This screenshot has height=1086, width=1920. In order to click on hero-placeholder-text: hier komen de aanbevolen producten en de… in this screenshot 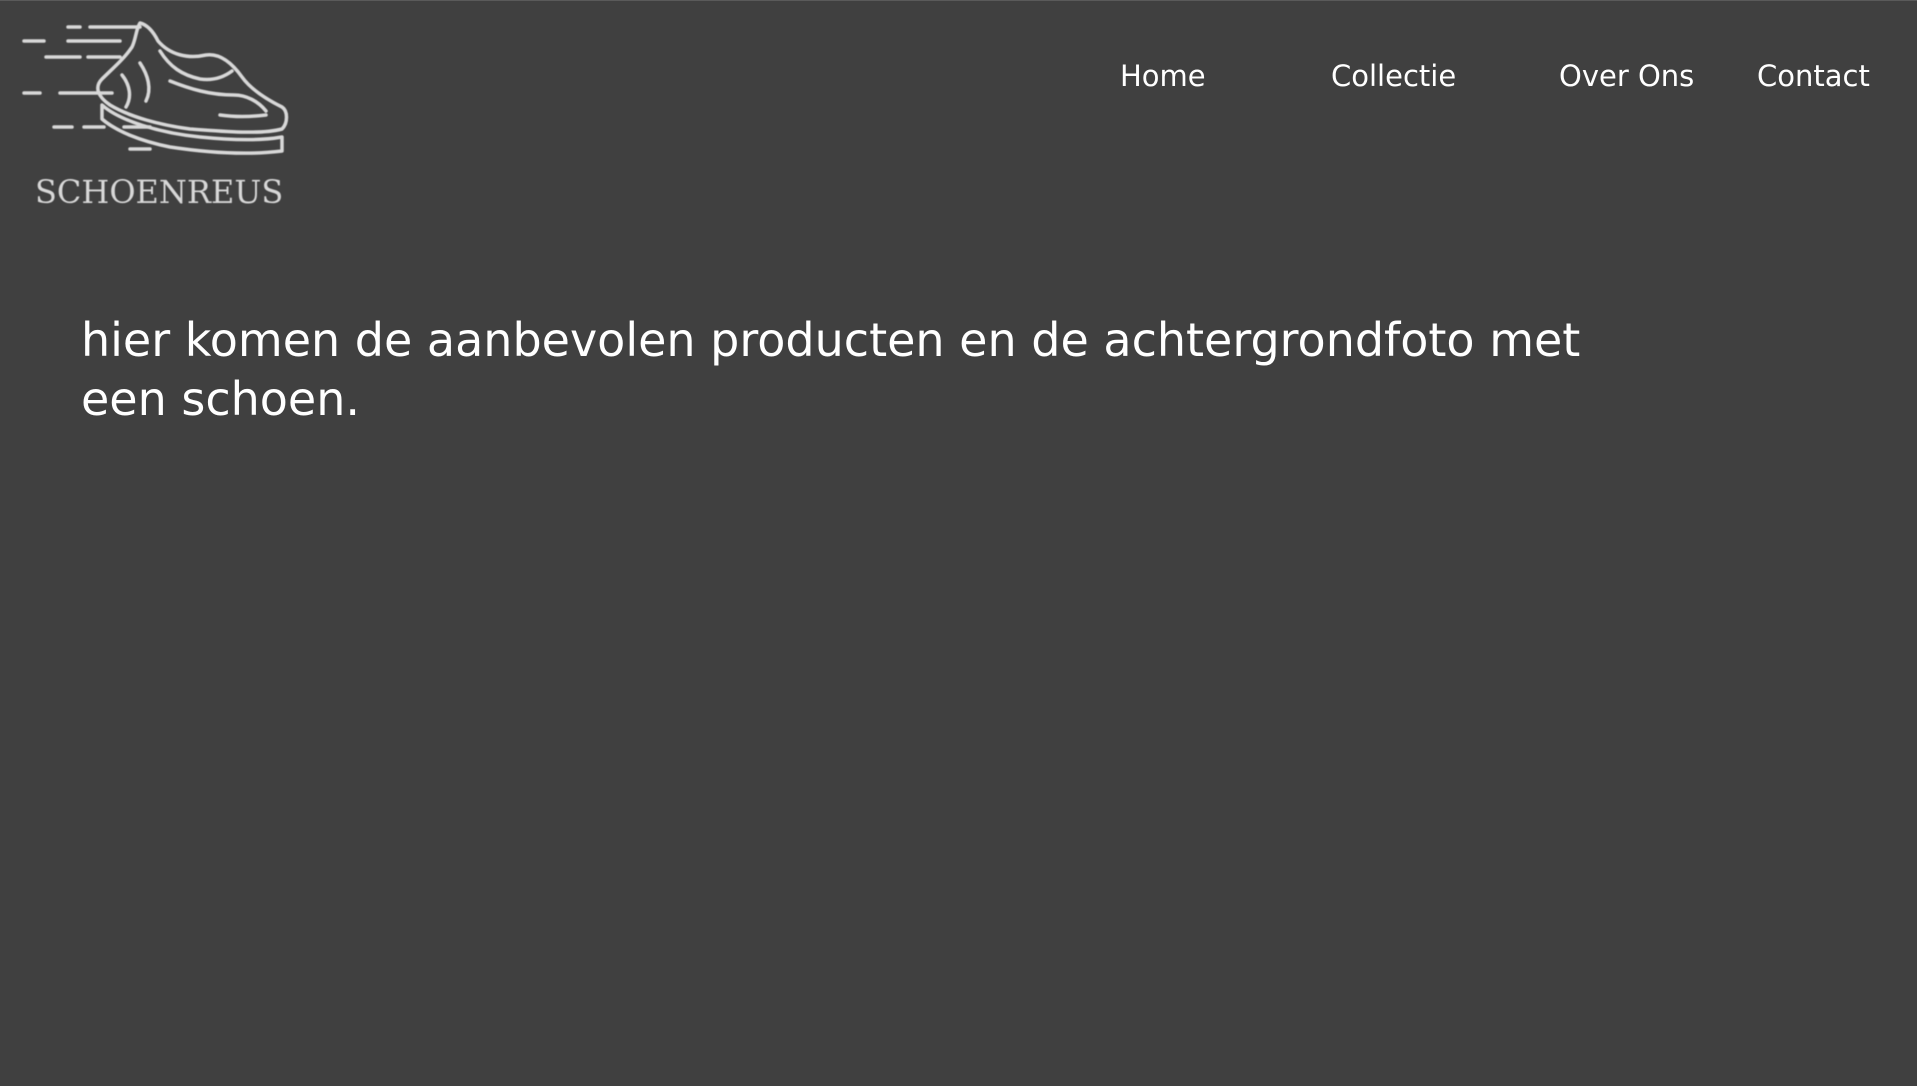, I will do `click(831, 369)`.